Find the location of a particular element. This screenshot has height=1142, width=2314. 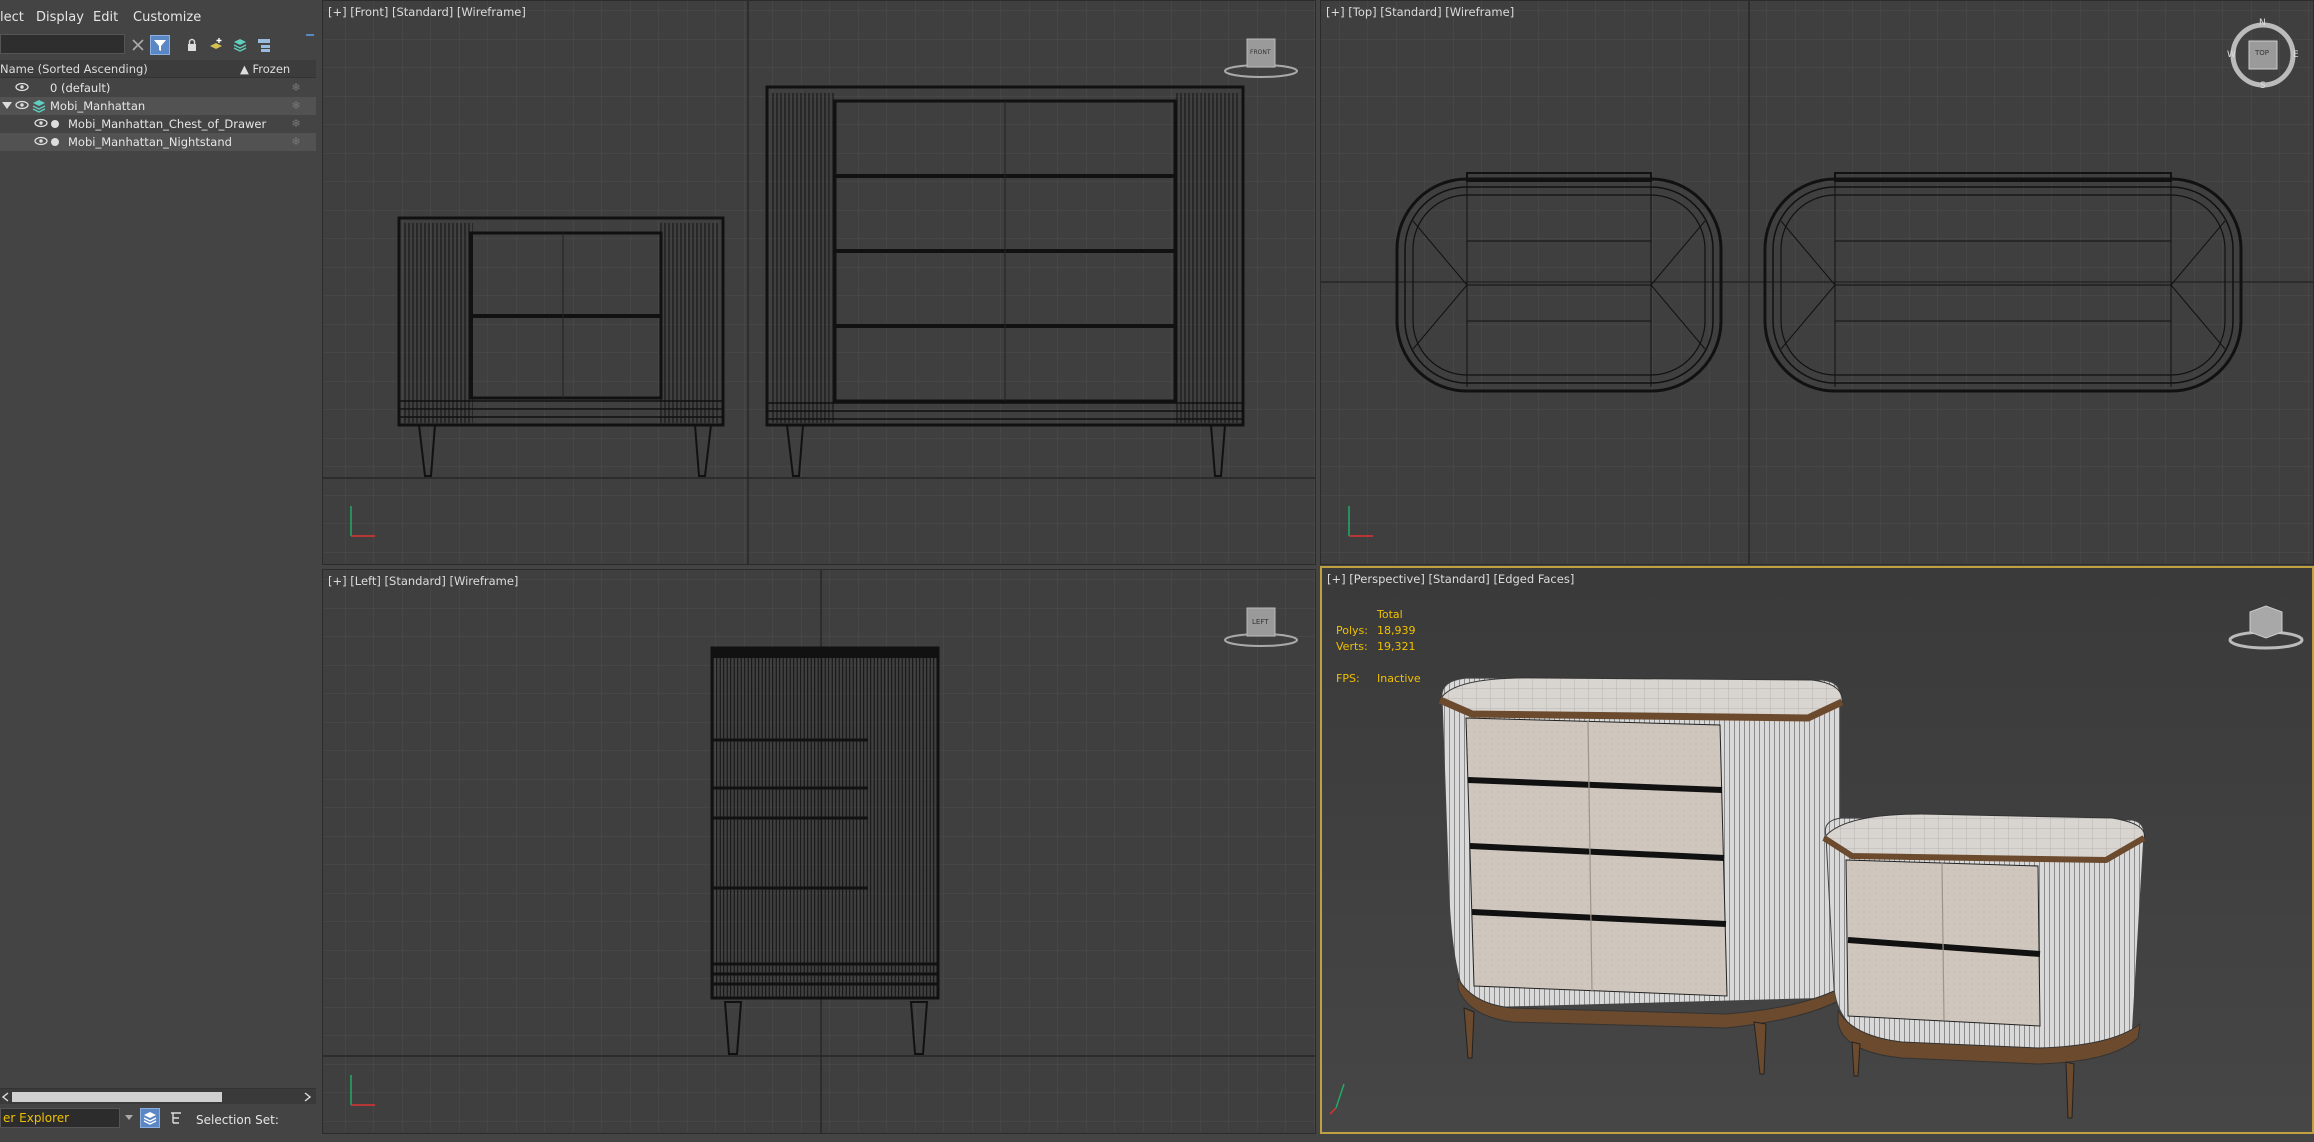

selection-set-label: Selection Set: is located at coordinates (237, 1120).